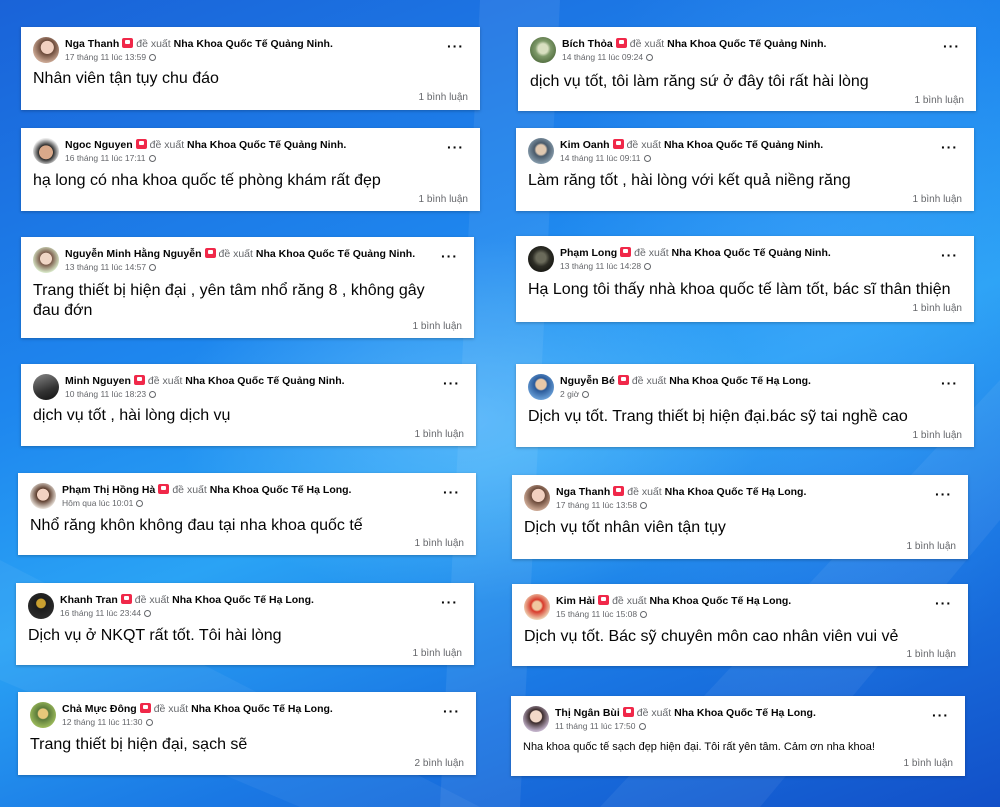  I want to click on author-name: Nguyễn Bé, so click(587, 381).